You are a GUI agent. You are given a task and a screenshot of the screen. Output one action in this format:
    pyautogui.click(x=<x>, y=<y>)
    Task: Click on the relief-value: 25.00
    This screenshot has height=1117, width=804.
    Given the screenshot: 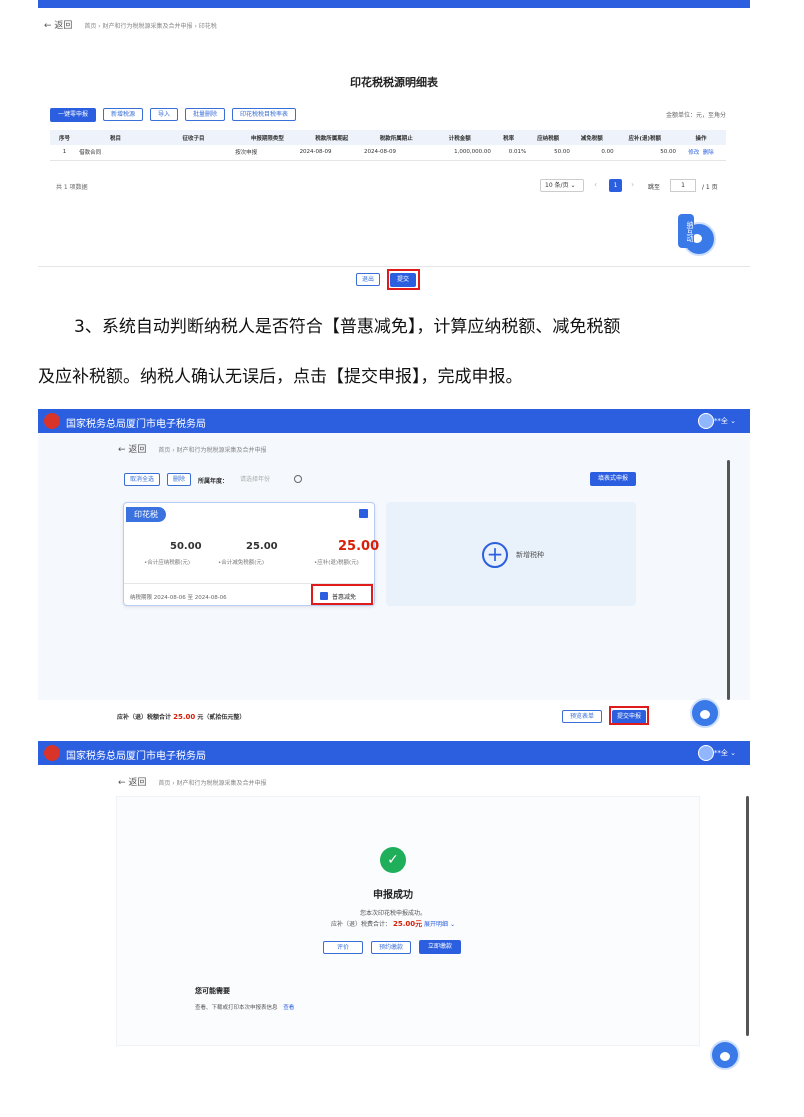 What is the action you would take?
    pyautogui.click(x=262, y=546)
    